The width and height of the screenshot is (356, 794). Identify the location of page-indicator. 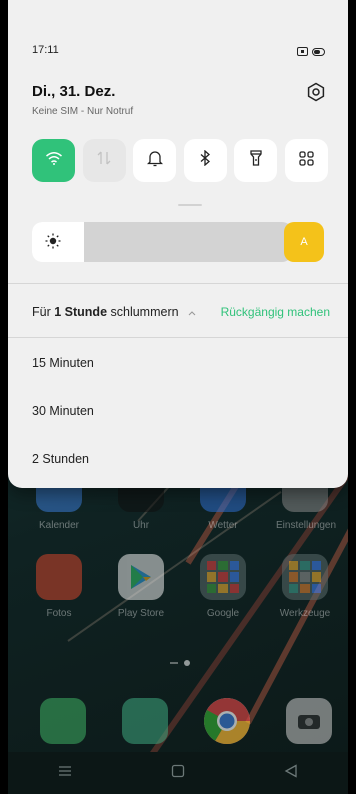
(180, 663).